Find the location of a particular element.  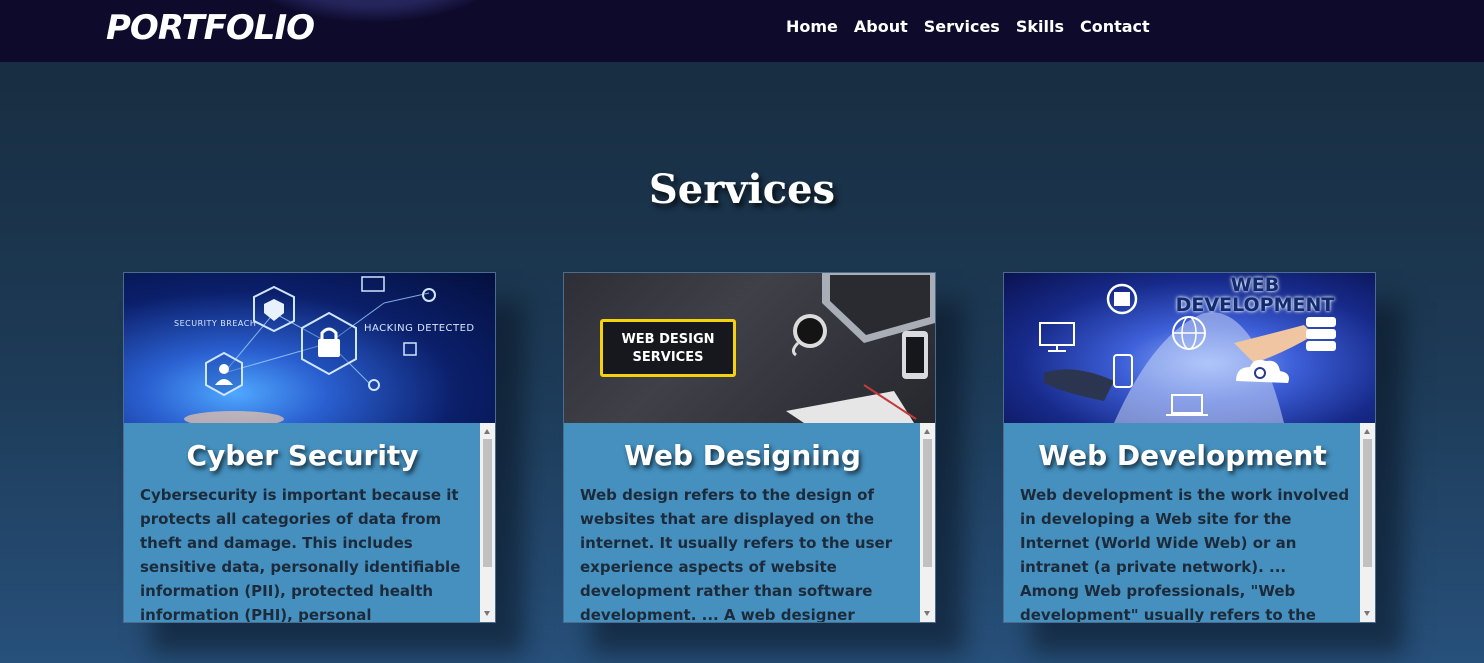

lock-icon is located at coordinates (329, 343).